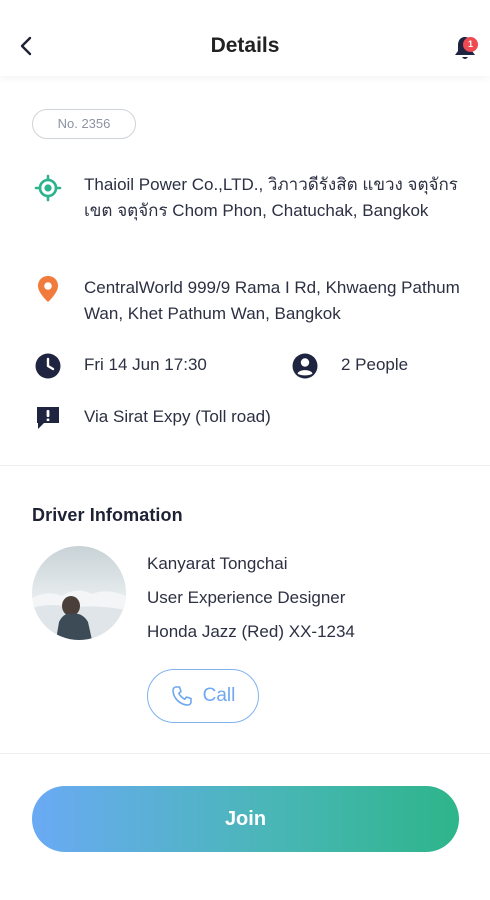  I want to click on page-title: Details, so click(245, 45).